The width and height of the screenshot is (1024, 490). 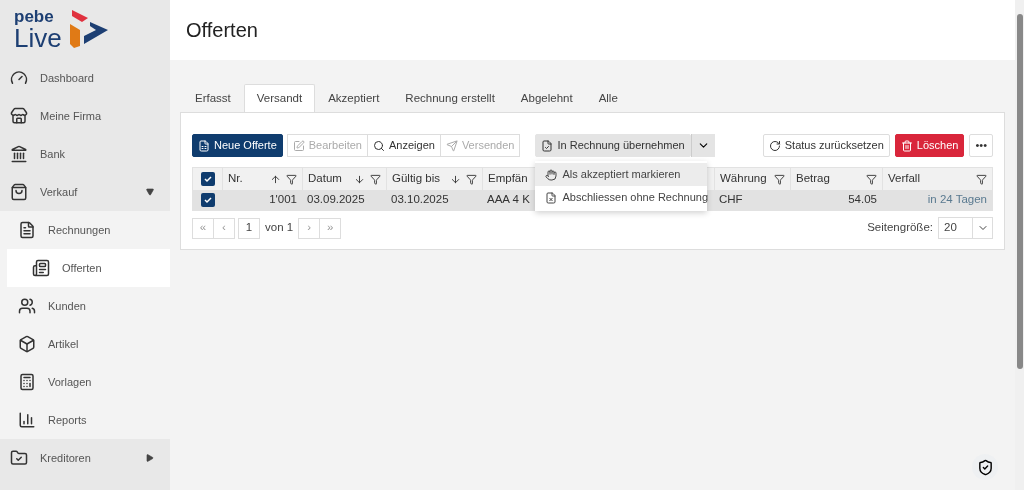 I want to click on more-button: •••, so click(x=981, y=145).